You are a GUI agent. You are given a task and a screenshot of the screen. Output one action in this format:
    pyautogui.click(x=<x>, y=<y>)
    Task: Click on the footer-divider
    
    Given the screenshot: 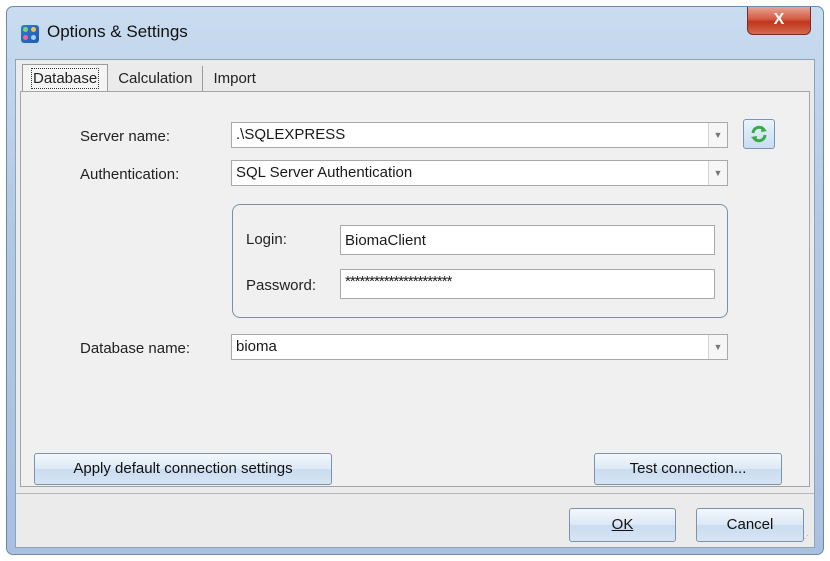 What is the action you would take?
    pyautogui.click(x=415, y=493)
    